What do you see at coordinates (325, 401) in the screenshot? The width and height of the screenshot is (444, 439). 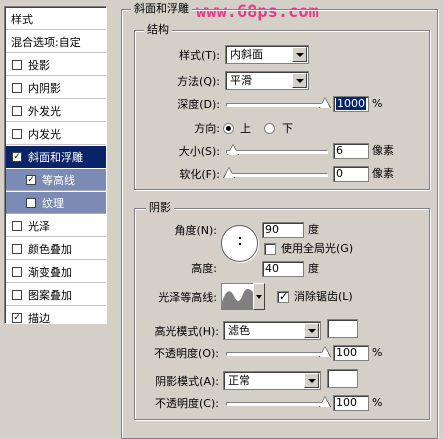 I see `shadow-opacity-thumb` at bounding box center [325, 401].